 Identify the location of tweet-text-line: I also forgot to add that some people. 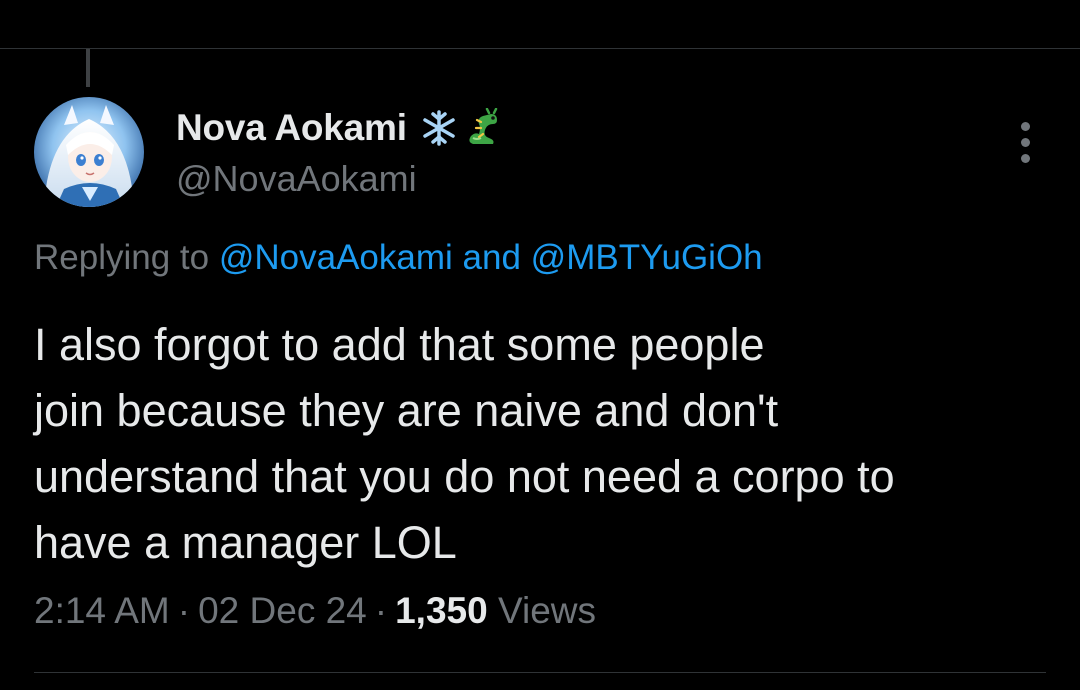
(399, 344).